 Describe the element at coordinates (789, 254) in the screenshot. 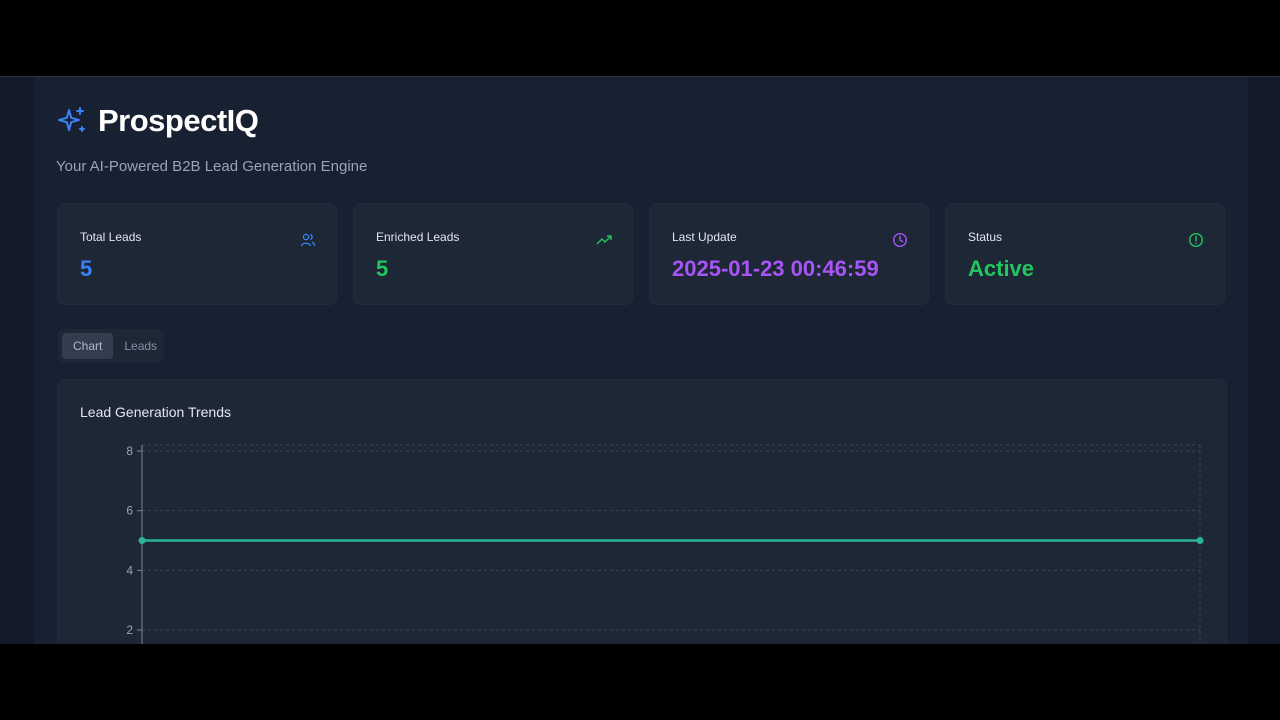

I see `stat-card-last-update: Last Update 2025-01-23 00:46:59` at that location.